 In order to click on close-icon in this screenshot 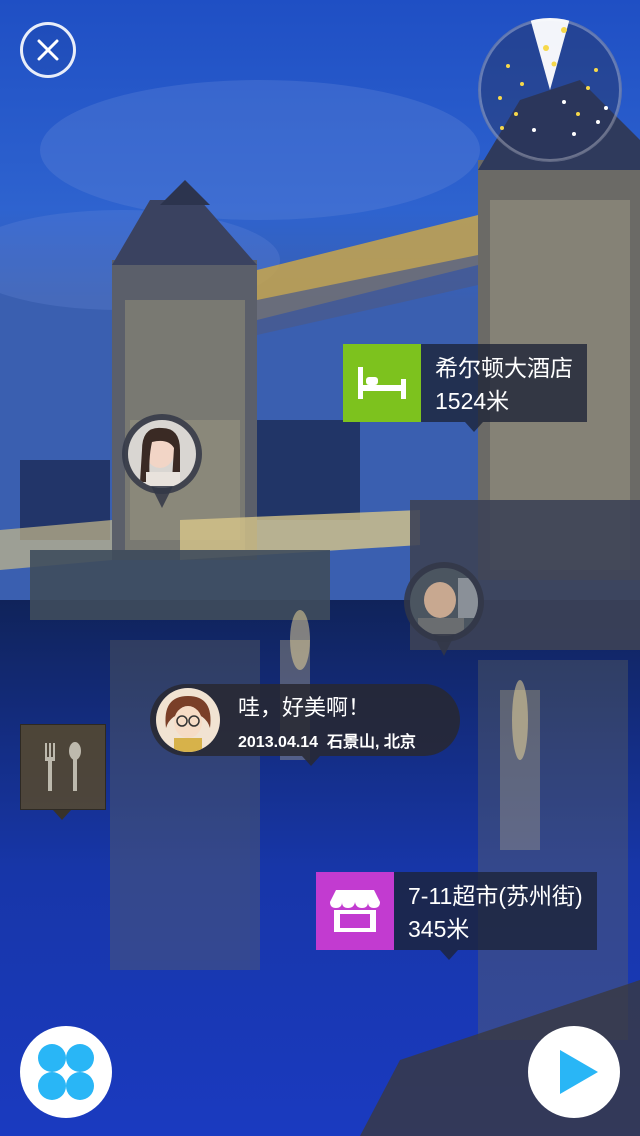, I will do `click(48, 50)`.